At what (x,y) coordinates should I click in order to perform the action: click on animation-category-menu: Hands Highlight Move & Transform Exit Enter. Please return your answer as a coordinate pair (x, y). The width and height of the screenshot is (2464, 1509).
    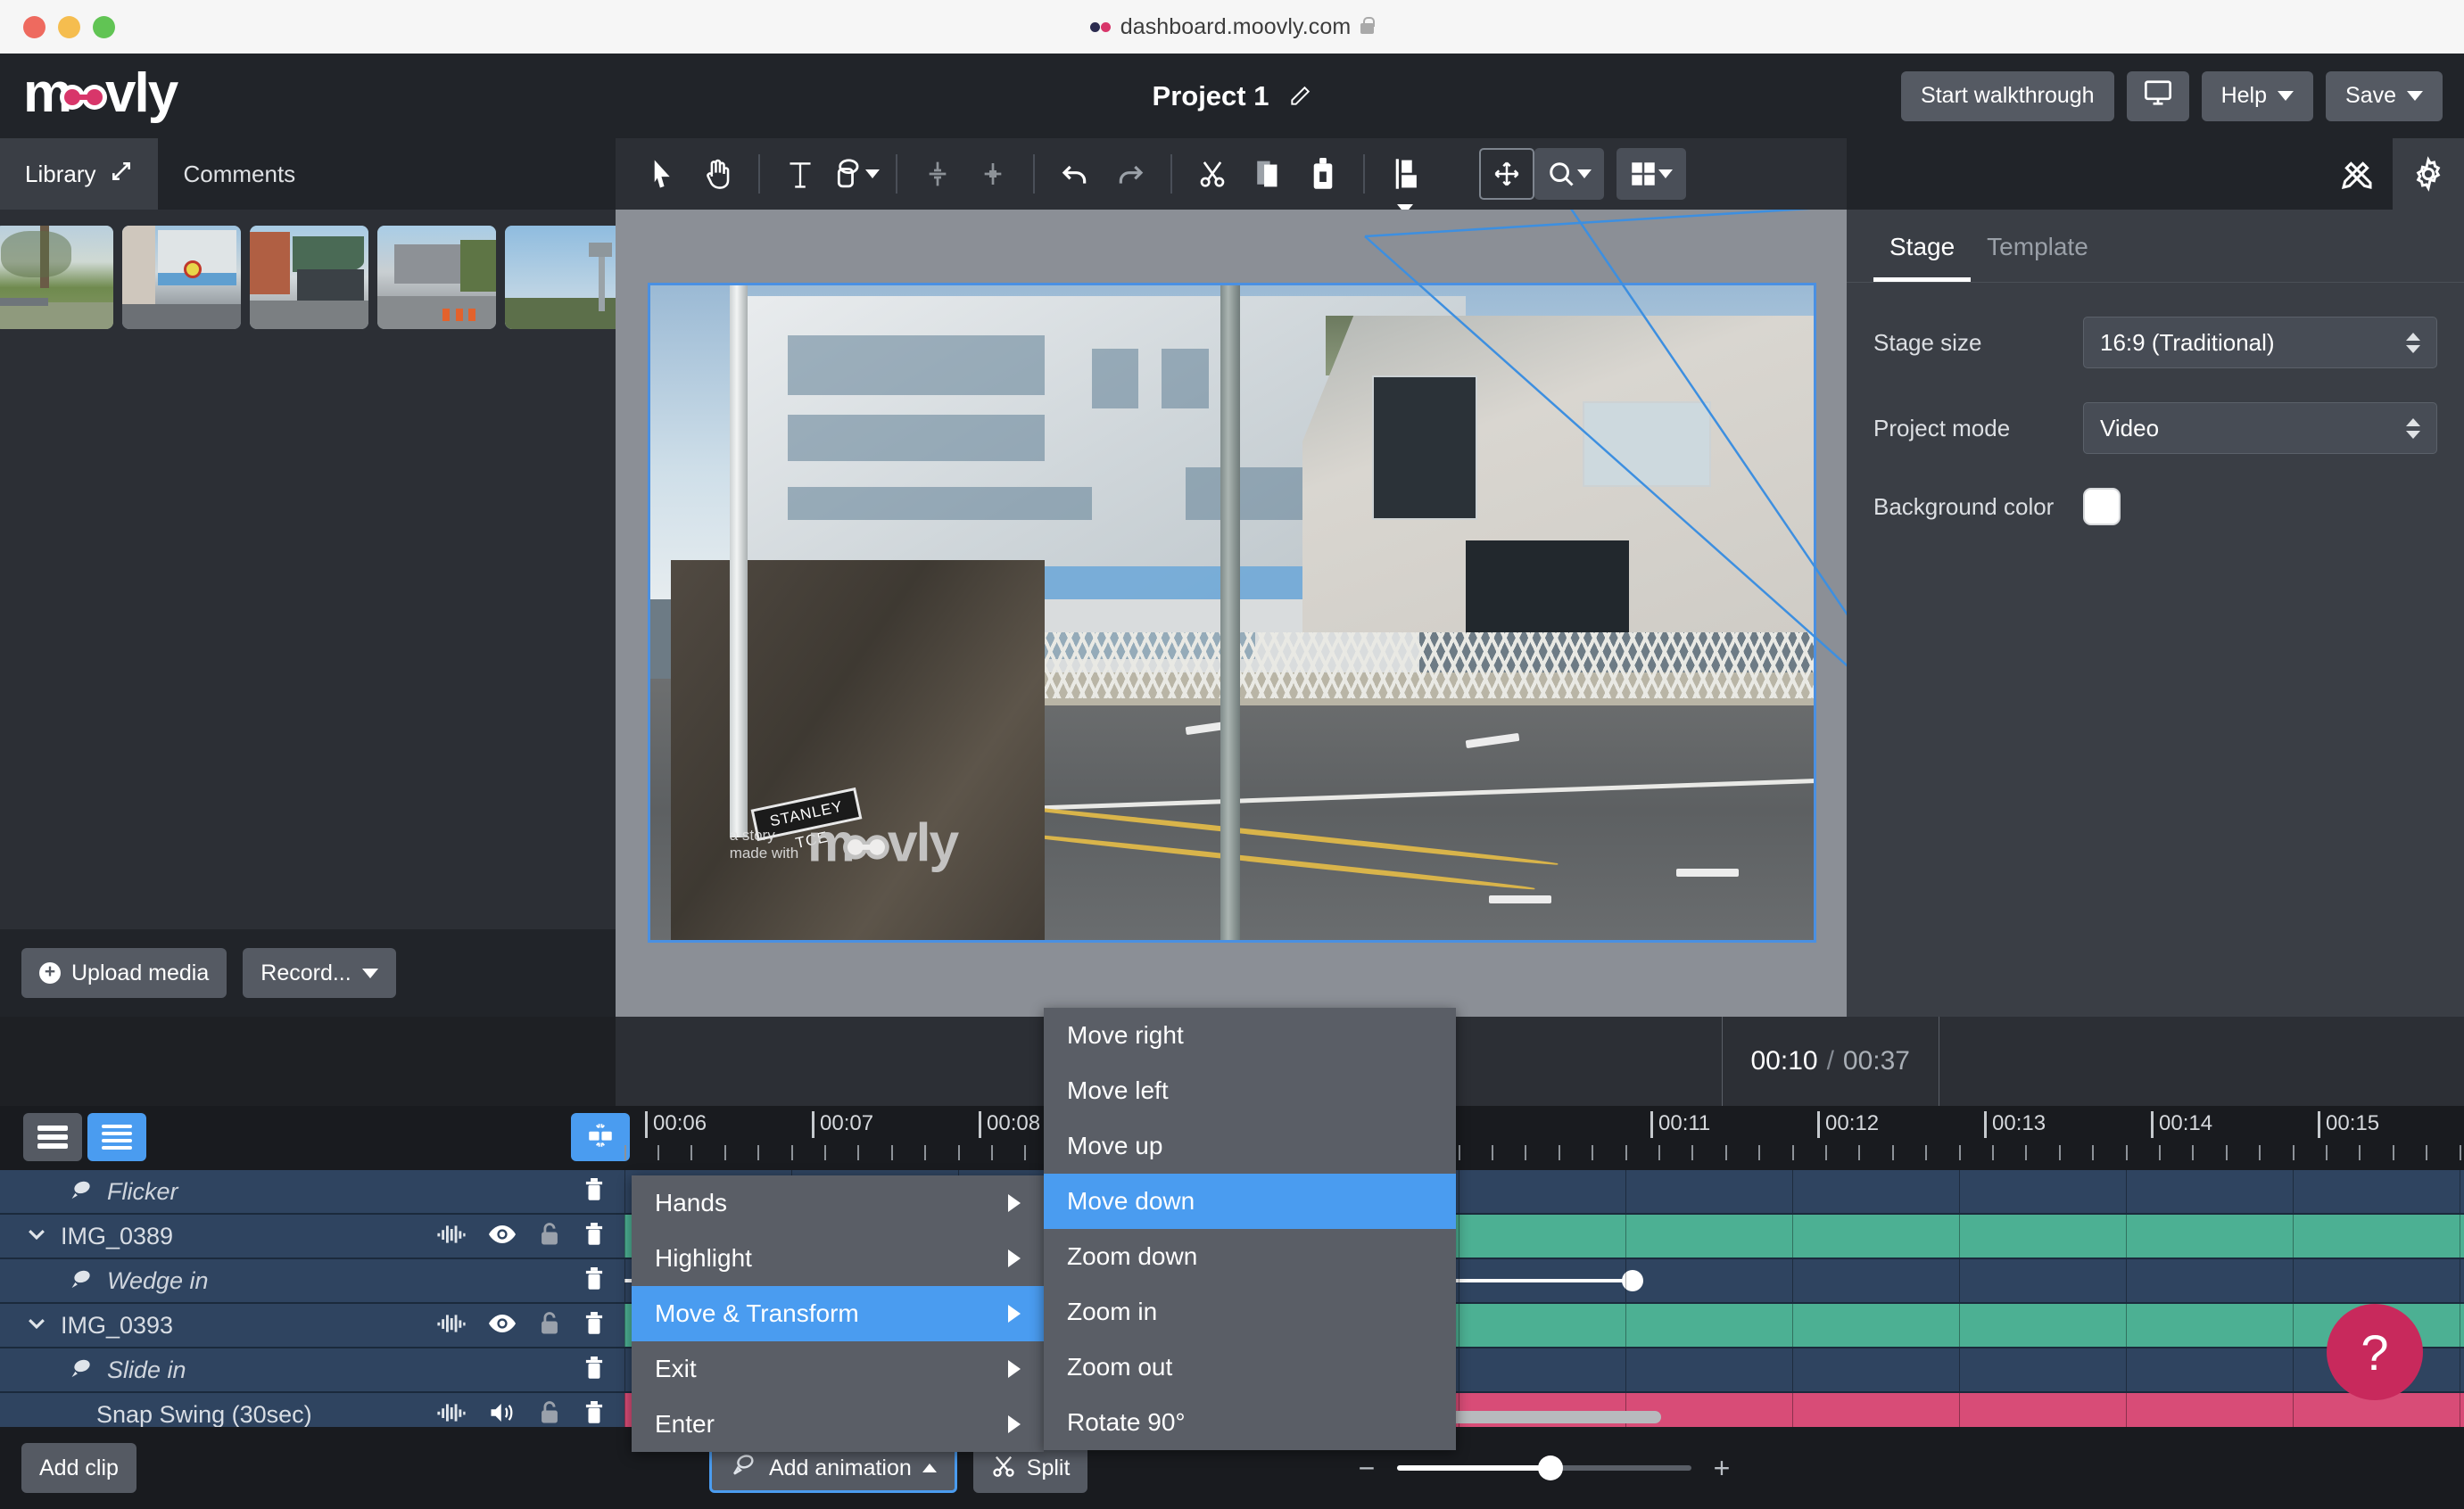
    Looking at the image, I should click on (838, 1314).